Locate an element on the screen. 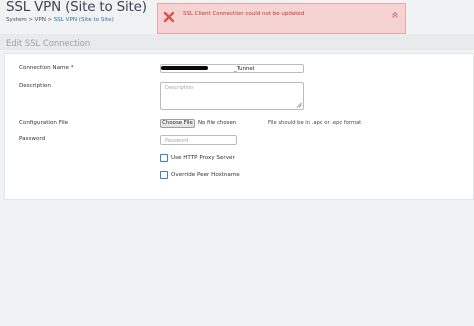 The image size is (474, 326). breadcrumb-current: SSL VPN (Site to Site) is located at coordinates (83, 20).